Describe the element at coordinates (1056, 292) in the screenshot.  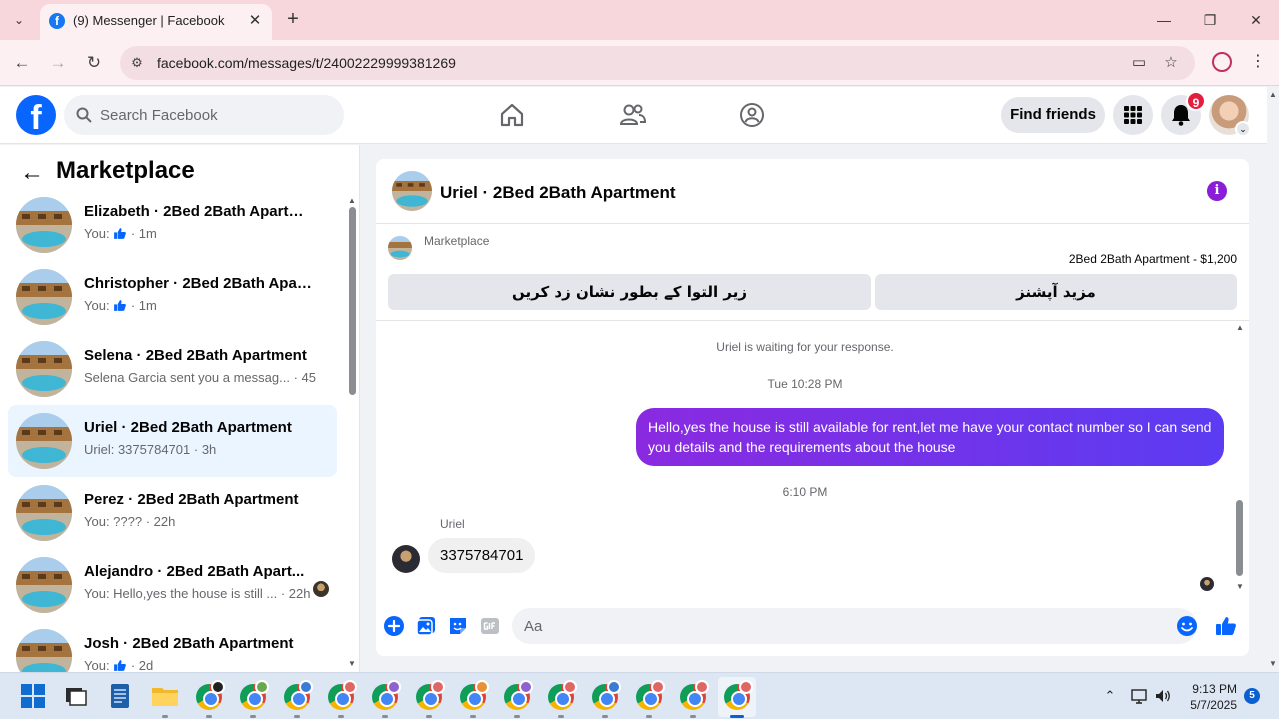
I see `more-options-button: مزید آپشنز` at that location.